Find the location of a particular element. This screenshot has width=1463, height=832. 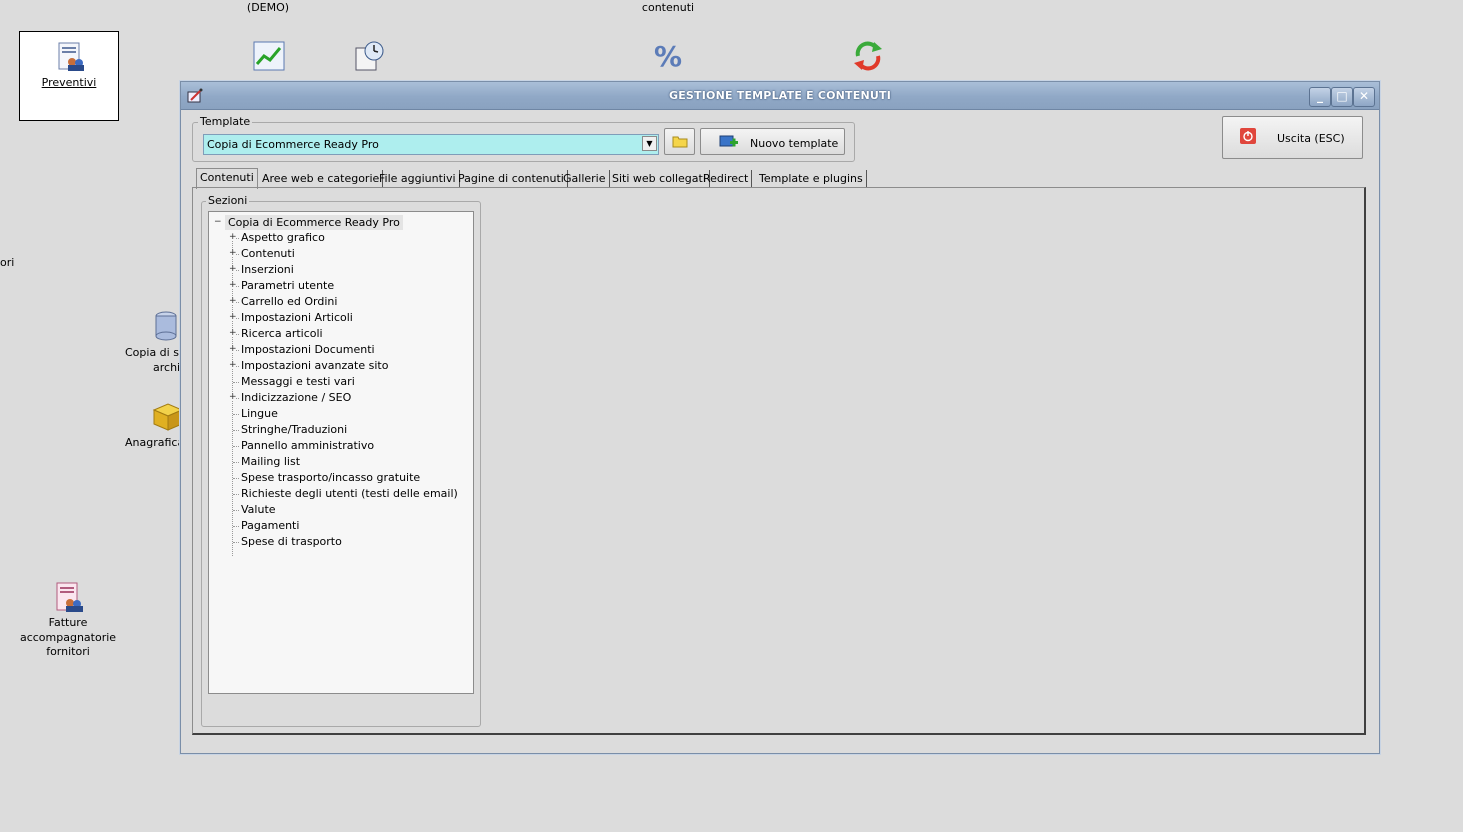

tree-item: Stringhe/Traduzioni is located at coordinates (294, 430).